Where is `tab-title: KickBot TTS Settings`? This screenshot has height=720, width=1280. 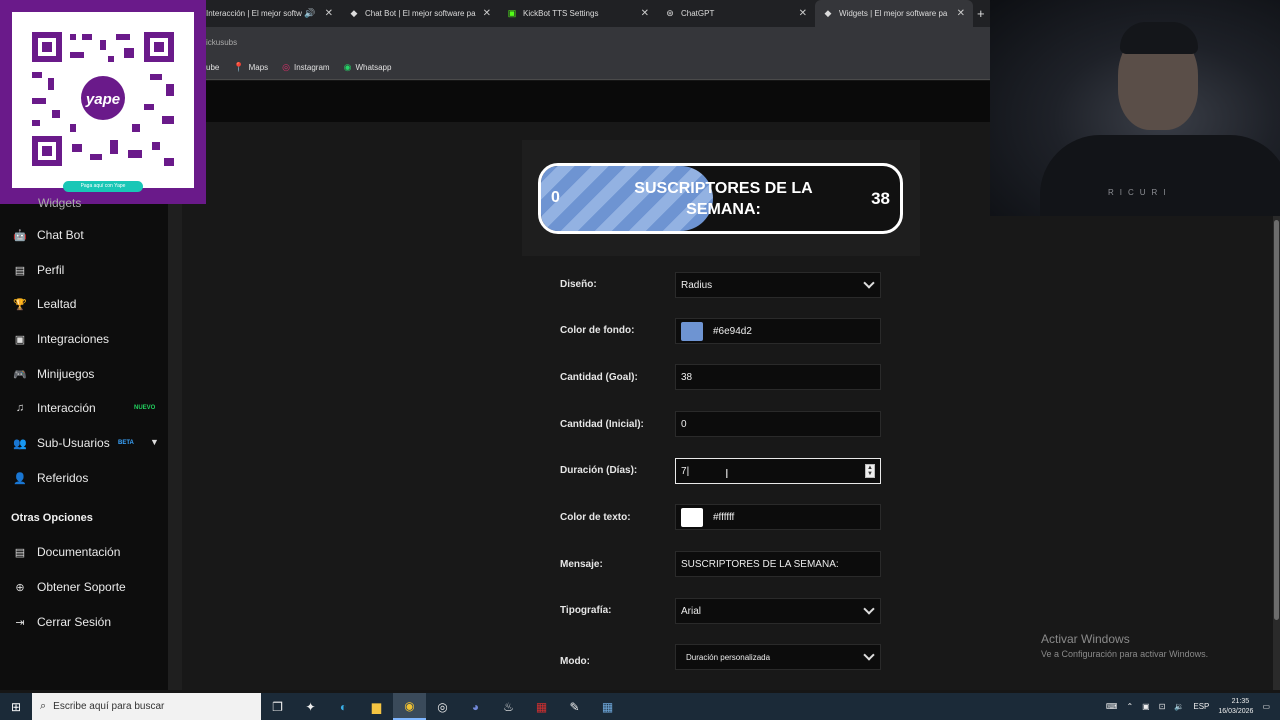
tab-title: KickBot TTS Settings is located at coordinates (561, 13).